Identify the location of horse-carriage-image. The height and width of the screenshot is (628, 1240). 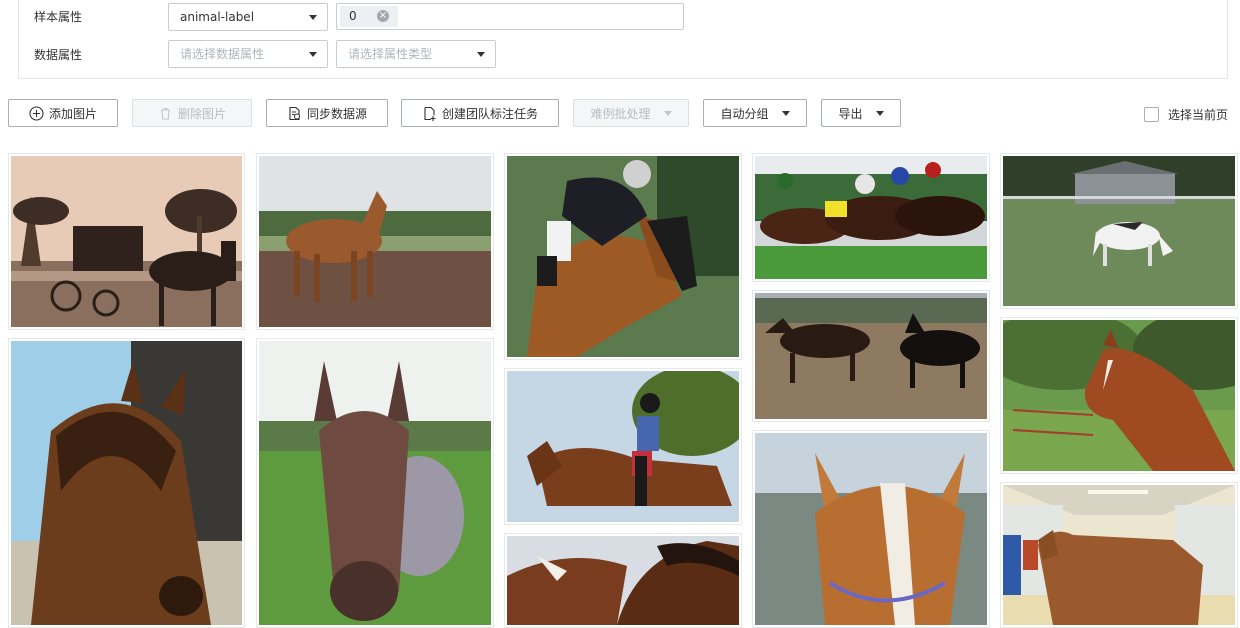
(126, 241).